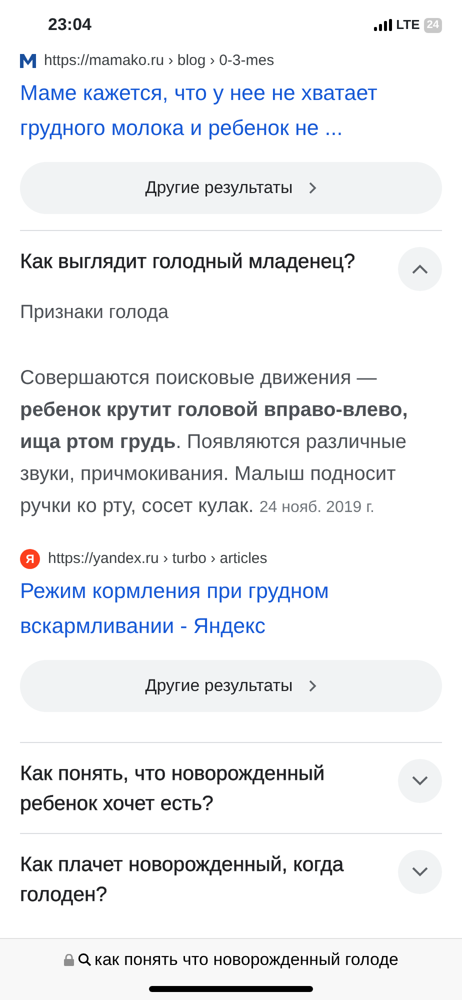 This screenshot has height=1000, width=462. I want to click on status-time: 23:04, so click(70, 25).